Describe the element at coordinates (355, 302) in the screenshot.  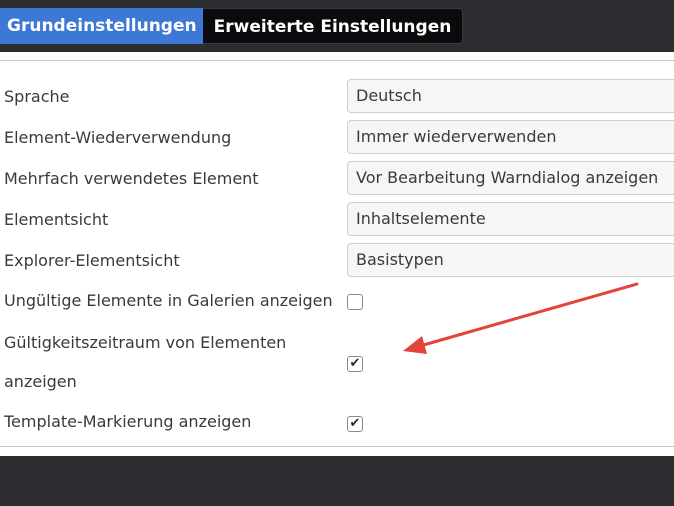
I see `invalid-elements-gallery-checkbox` at that location.